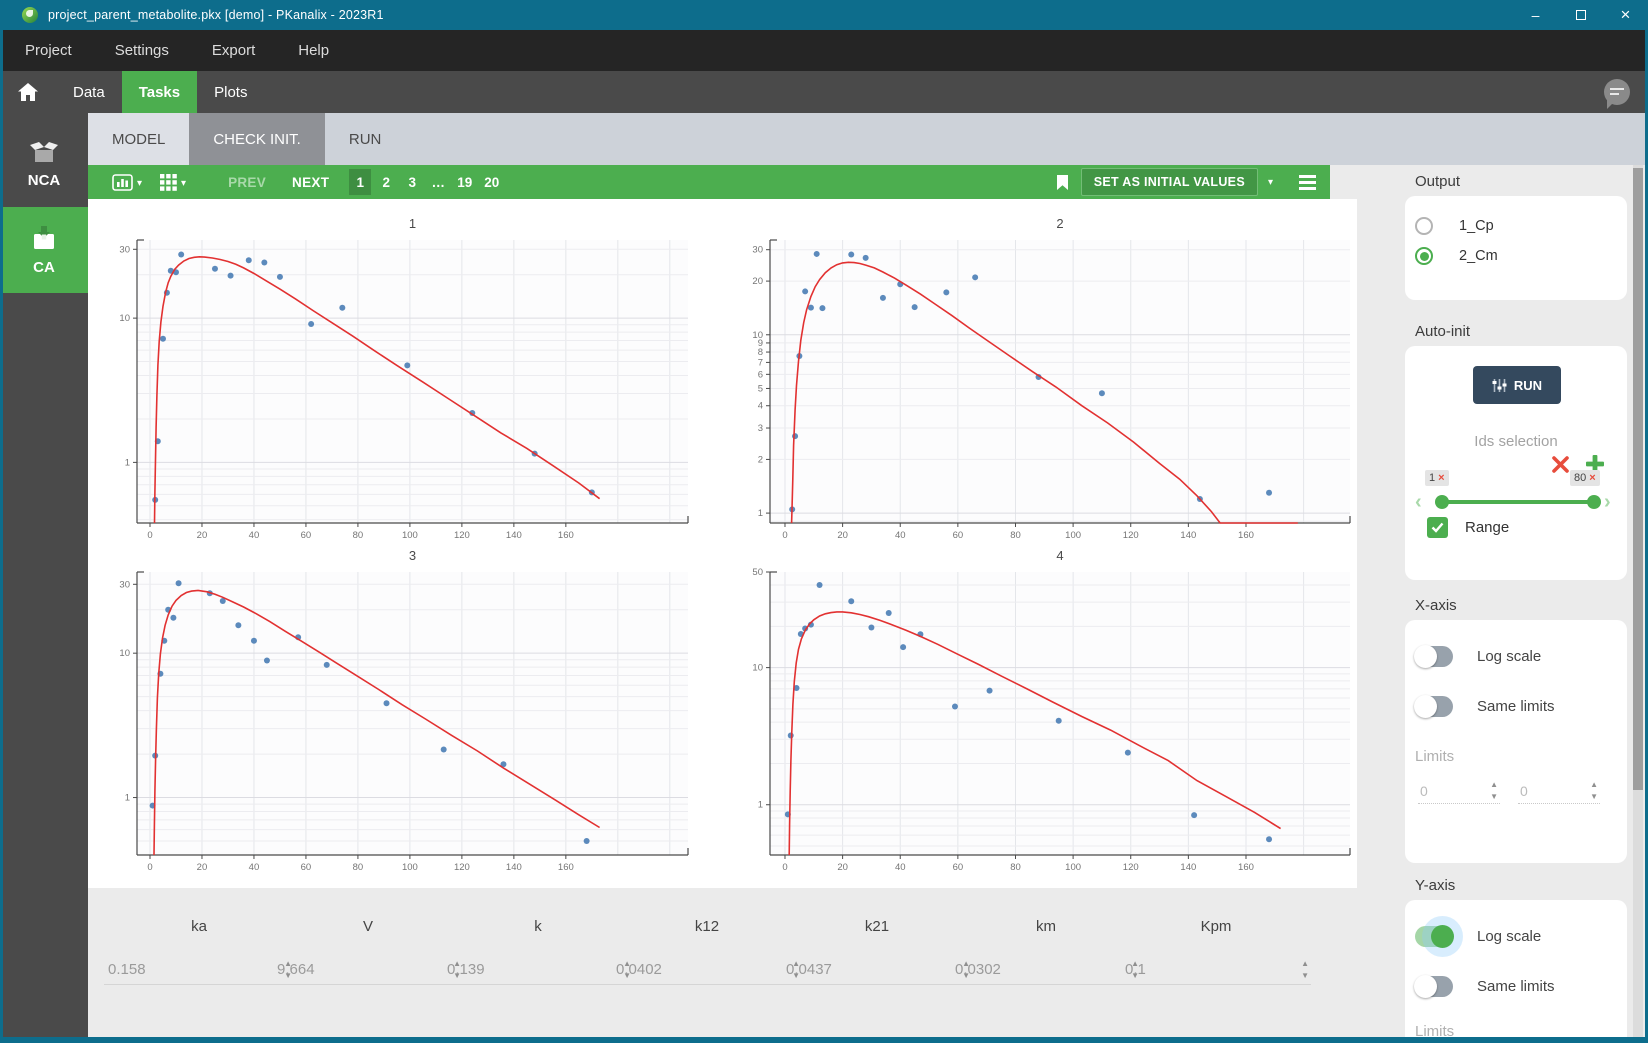 Image resolution: width=1648 pixels, height=1043 pixels. I want to click on grid-layout-button: ▾, so click(173, 182).